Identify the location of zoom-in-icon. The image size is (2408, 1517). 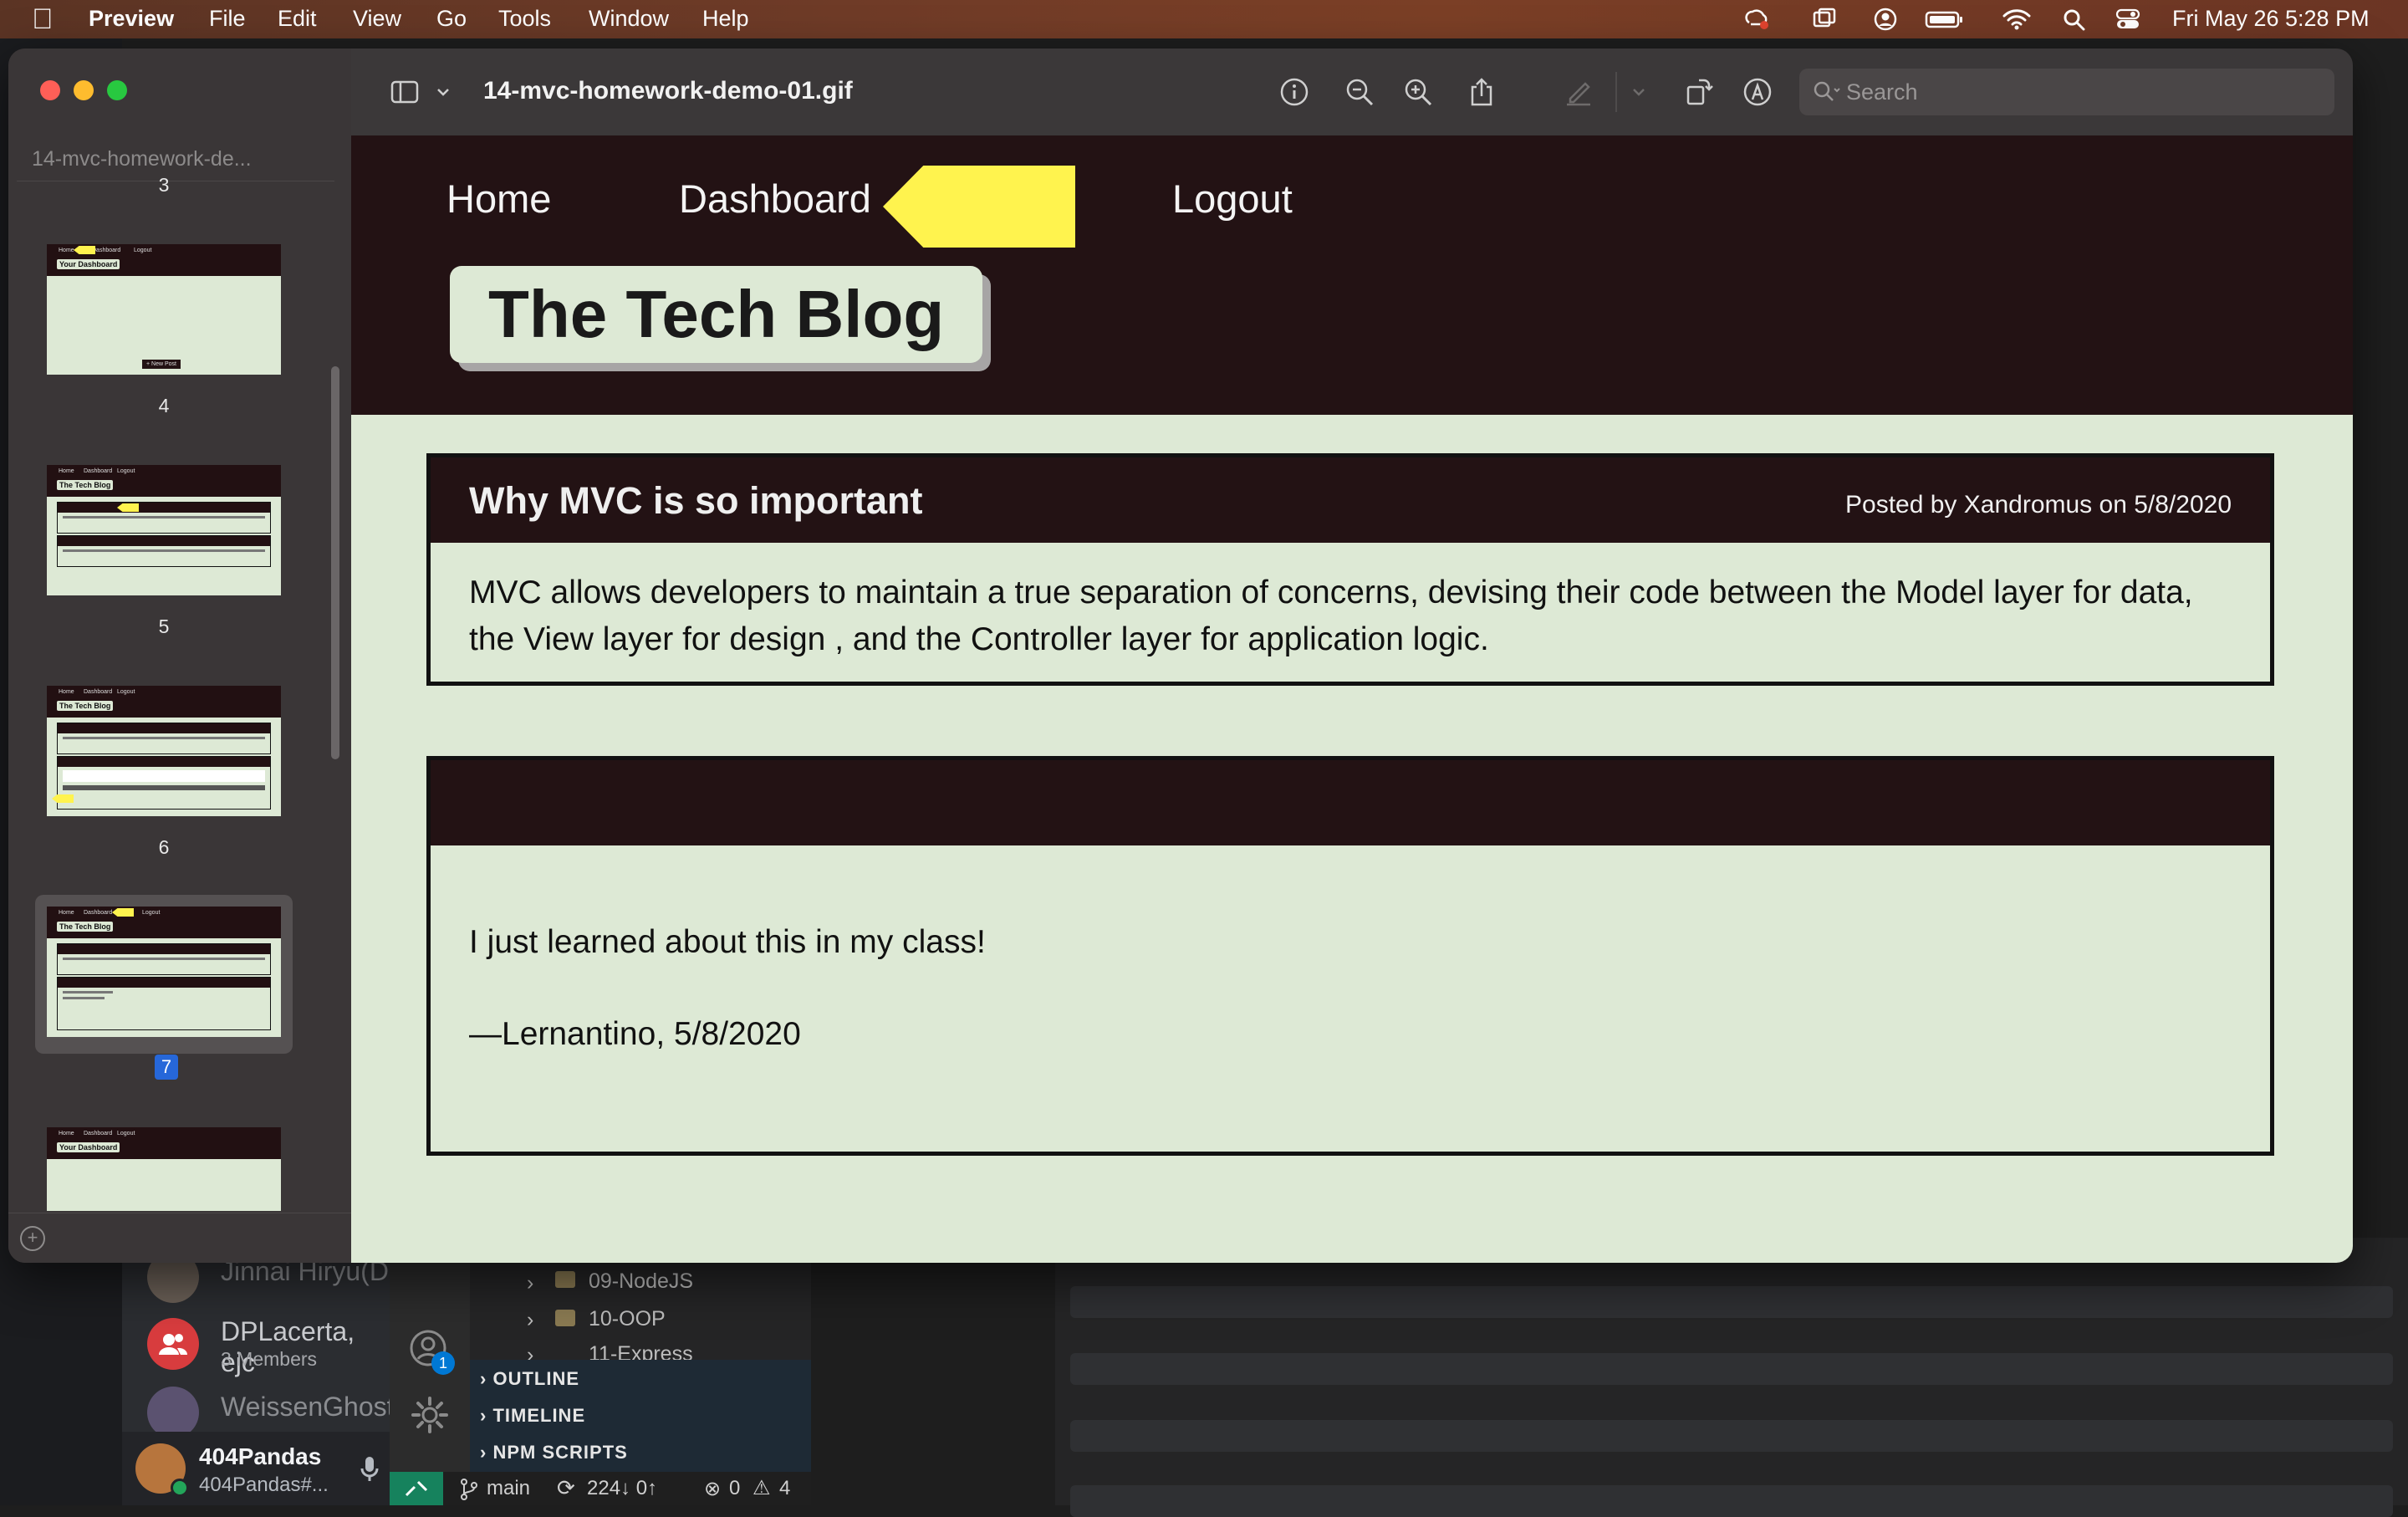
(1418, 92).